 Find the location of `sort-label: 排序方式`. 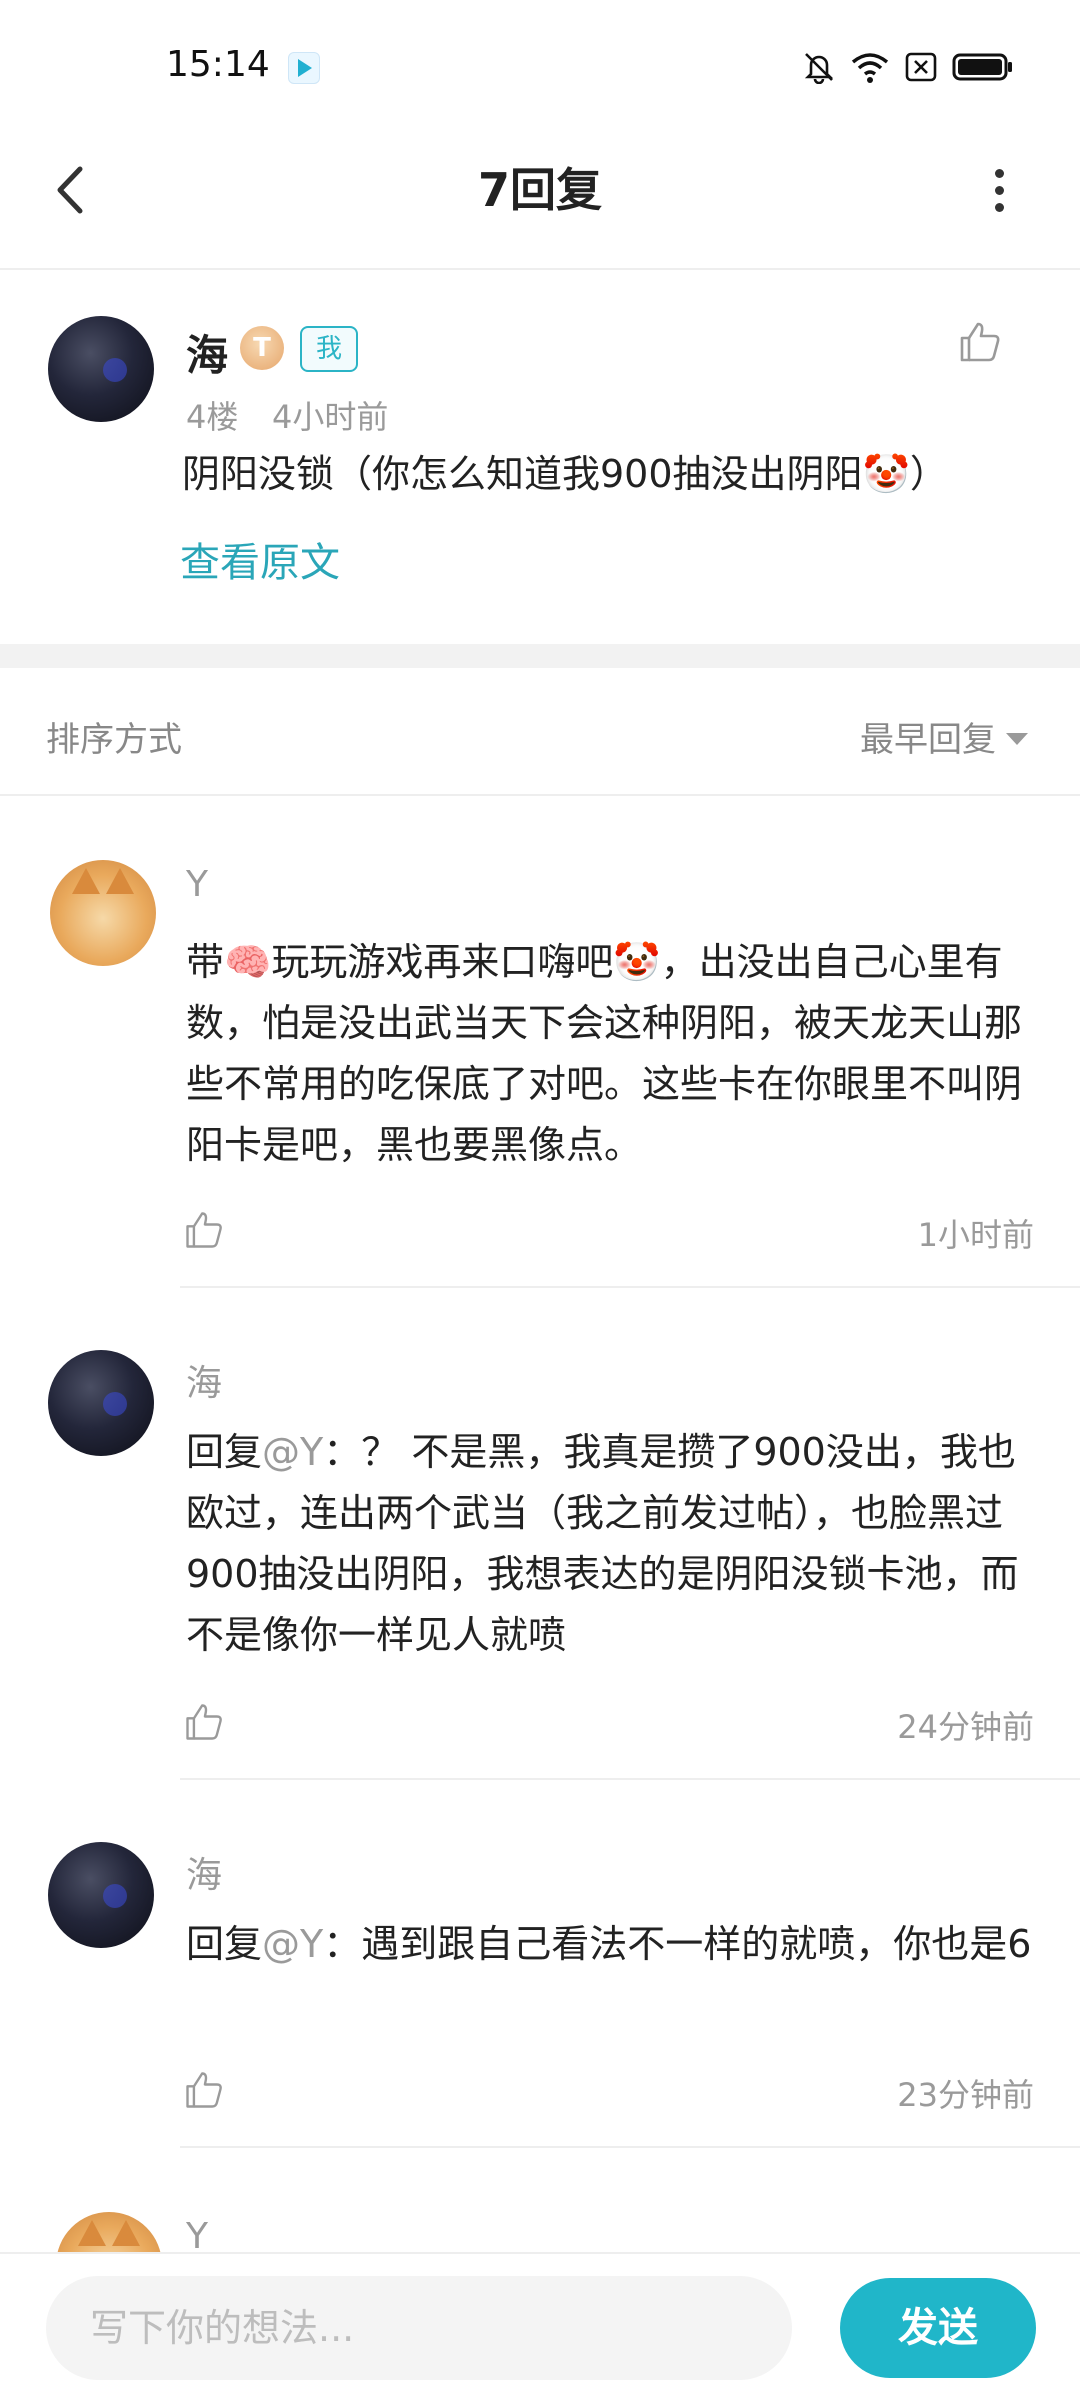

sort-label: 排序方式 is located at coordinates (114, 740).